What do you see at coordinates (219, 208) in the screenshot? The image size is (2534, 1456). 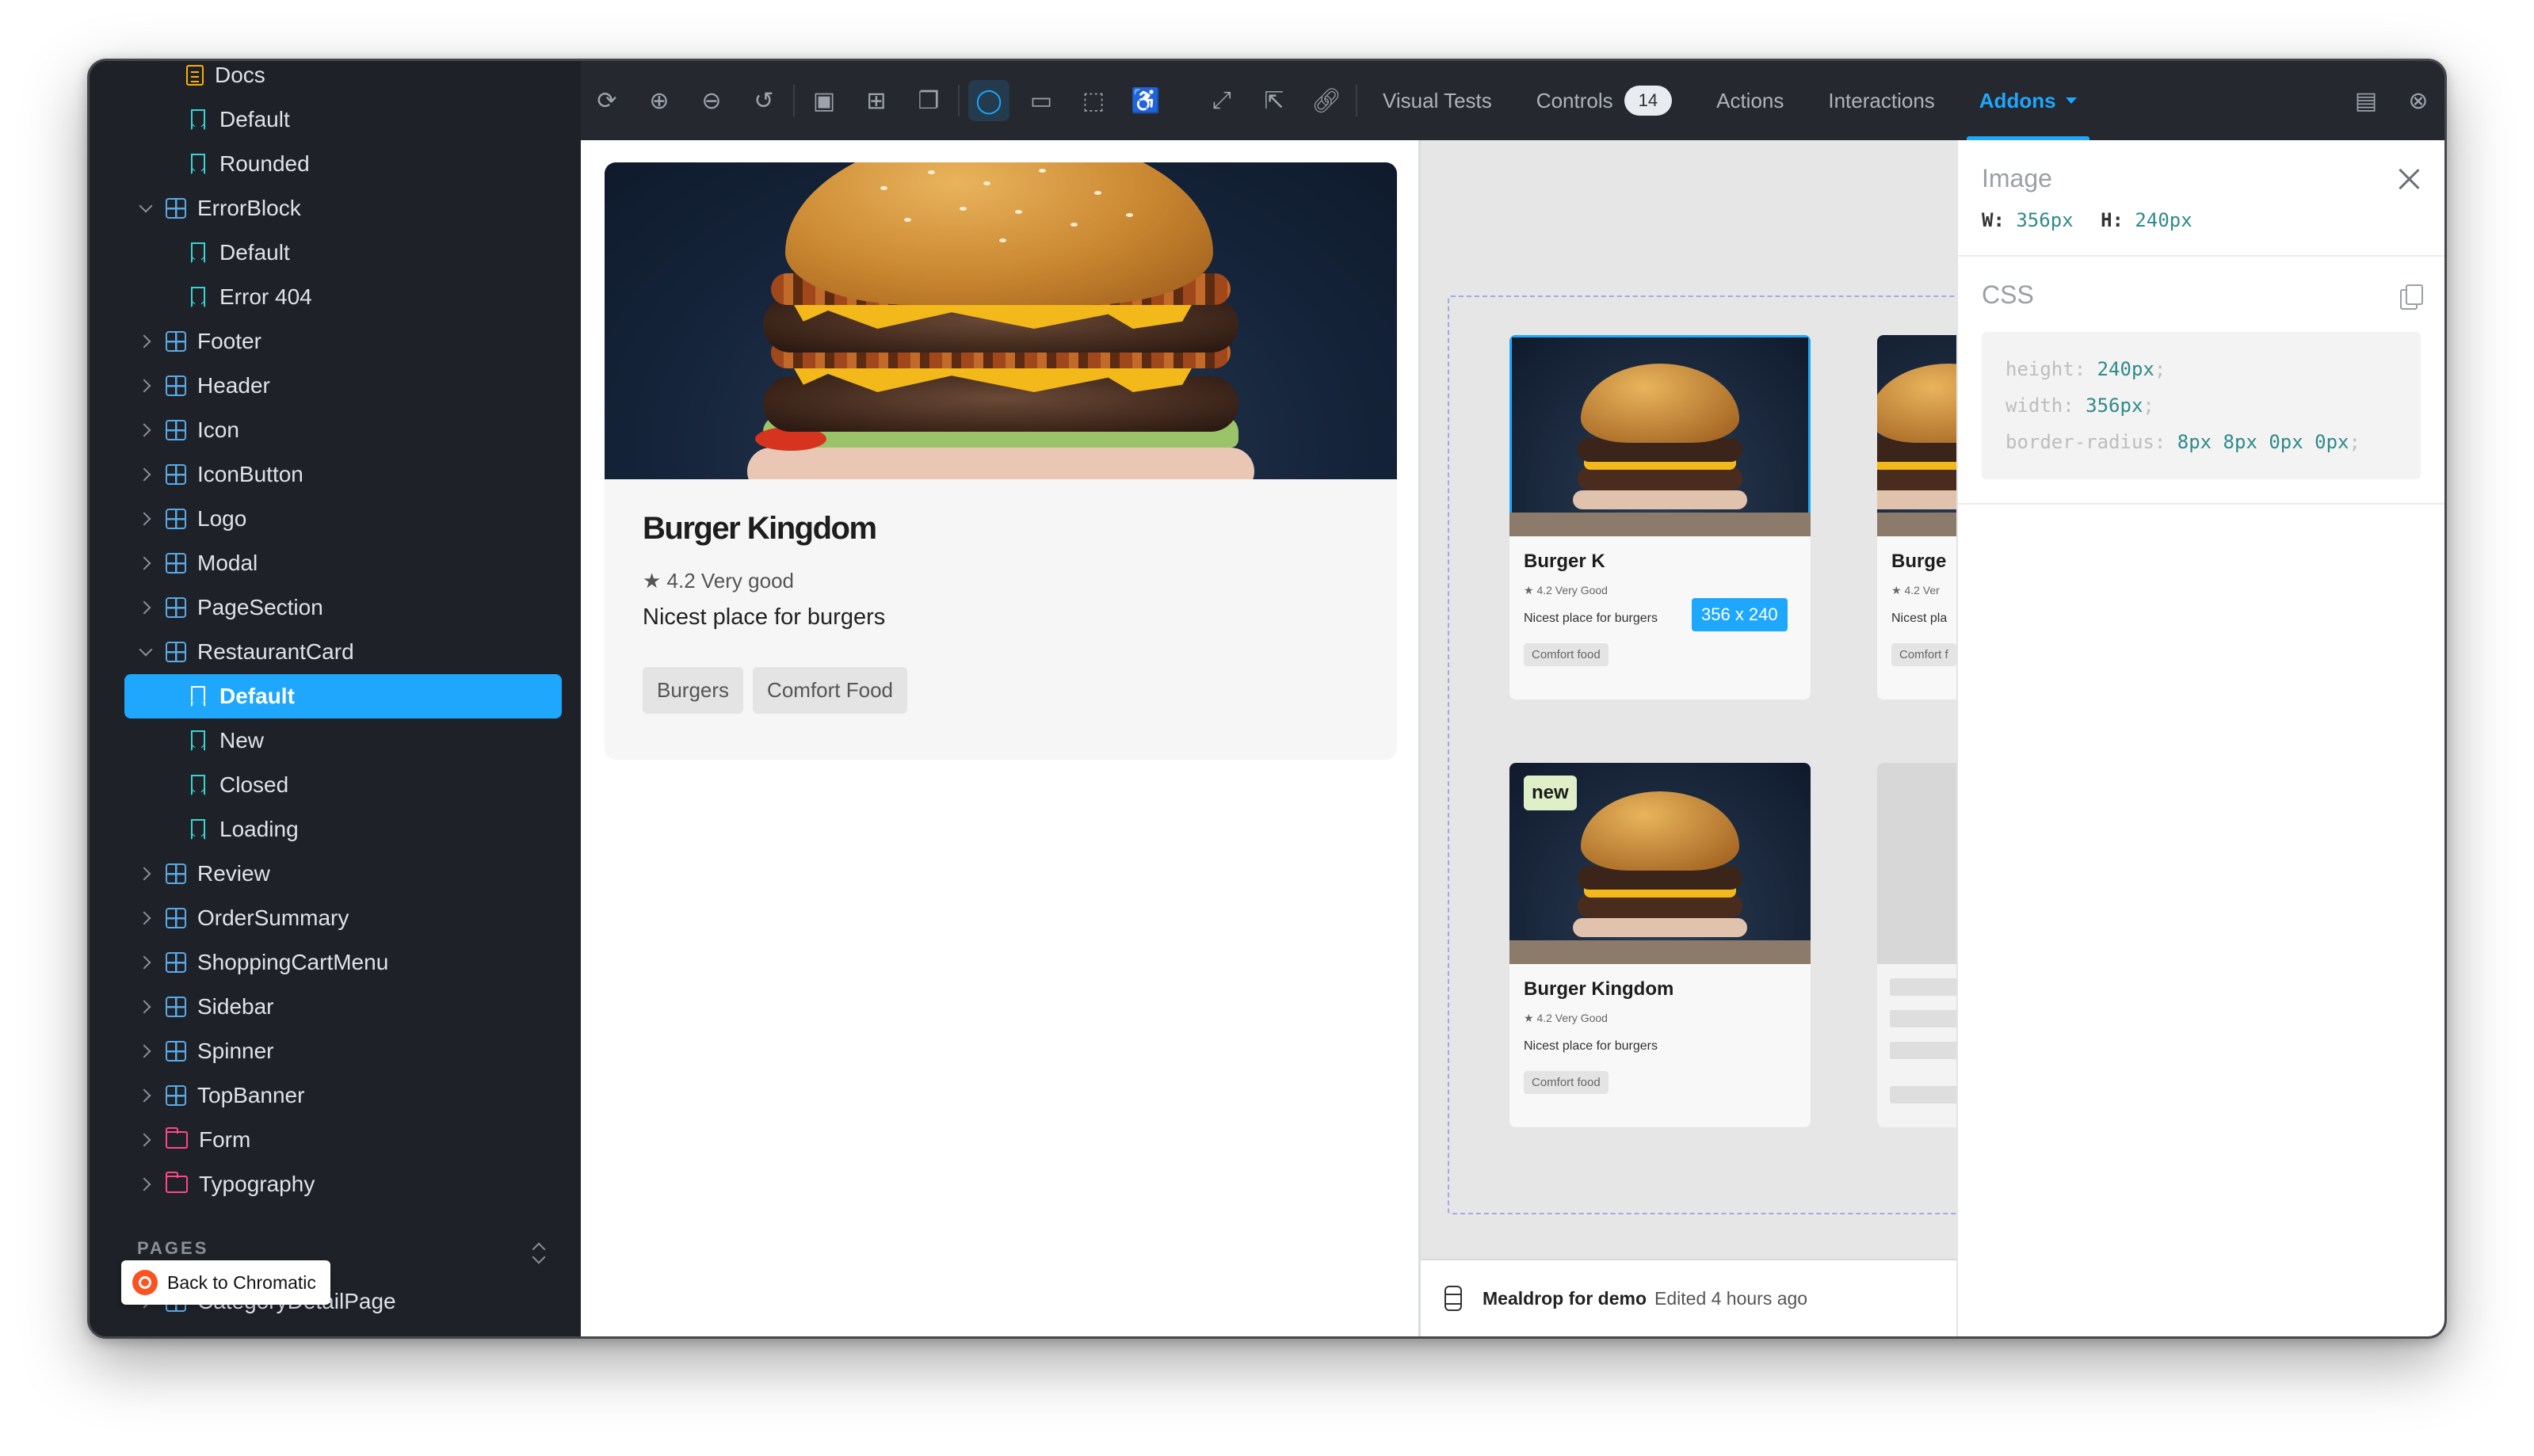 I see `sidebar-item-errorblock: ErrorBlock` at bounding box center [219, 208].